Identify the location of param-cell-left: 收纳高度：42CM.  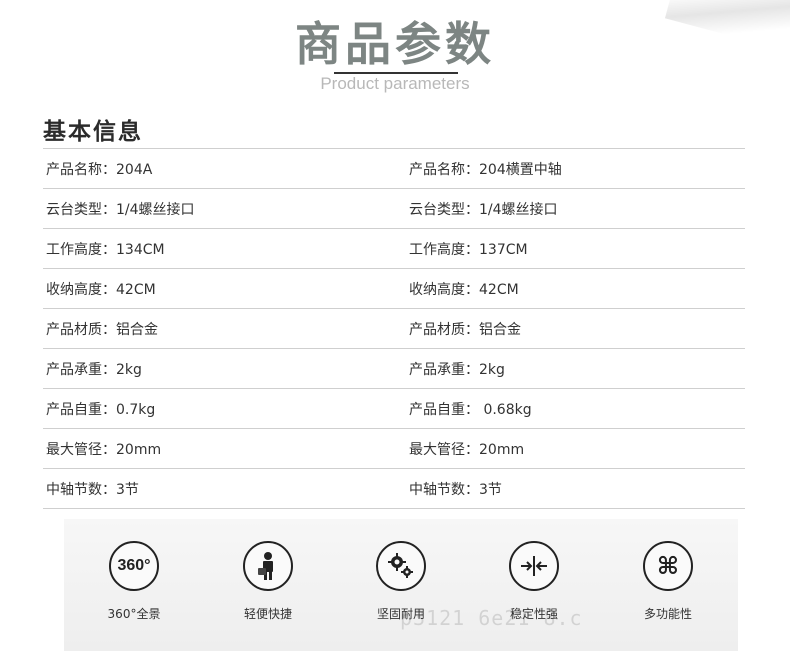
(101, 289).